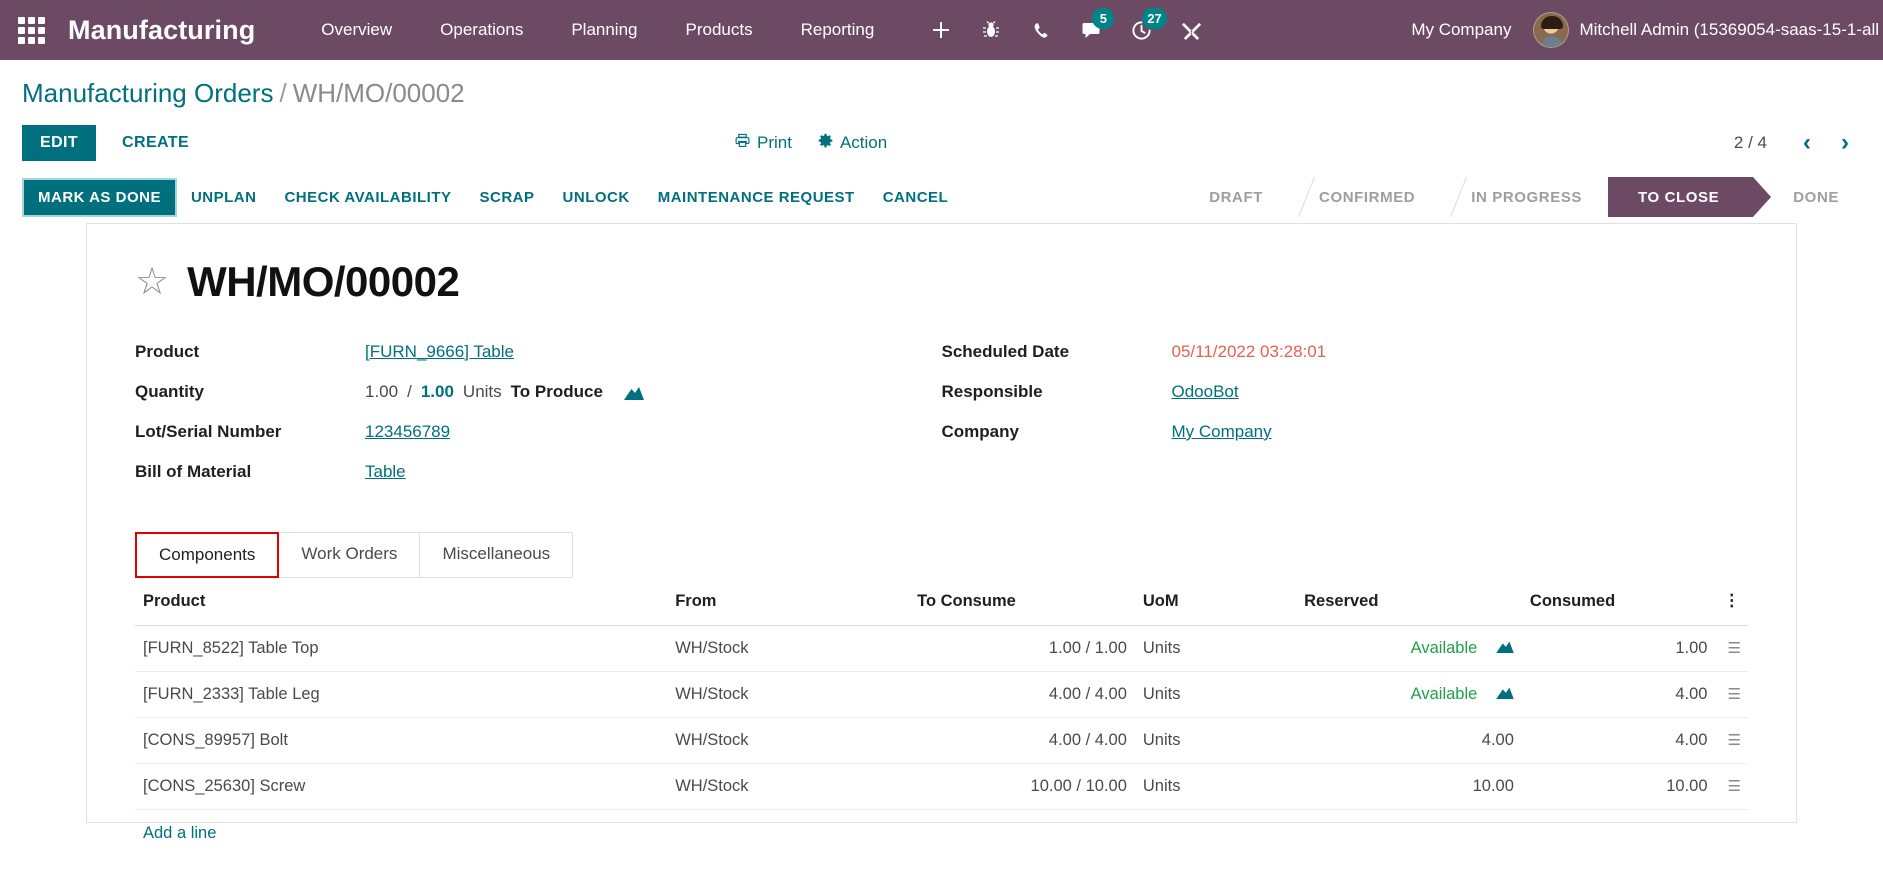 The height and width of the screenshot is (893, 1883). I want to click on print-menu: Print, so click(763, 143).